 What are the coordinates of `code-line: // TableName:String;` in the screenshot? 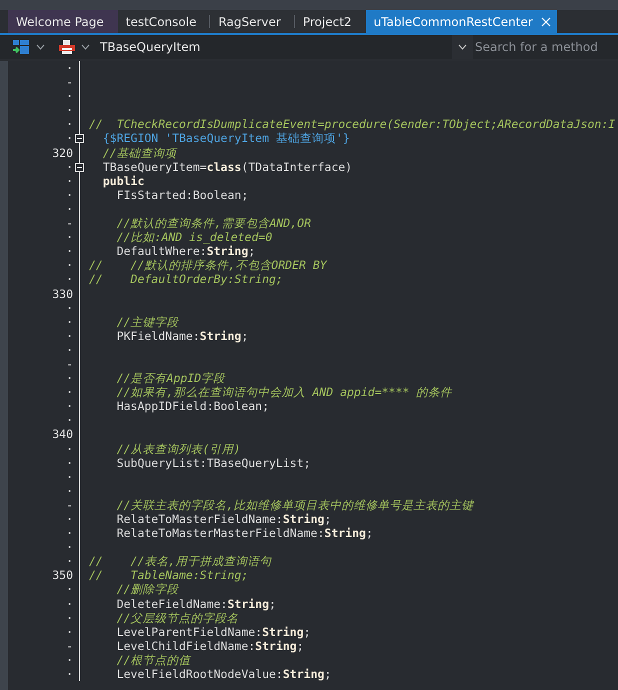 It's located at (169, 575).